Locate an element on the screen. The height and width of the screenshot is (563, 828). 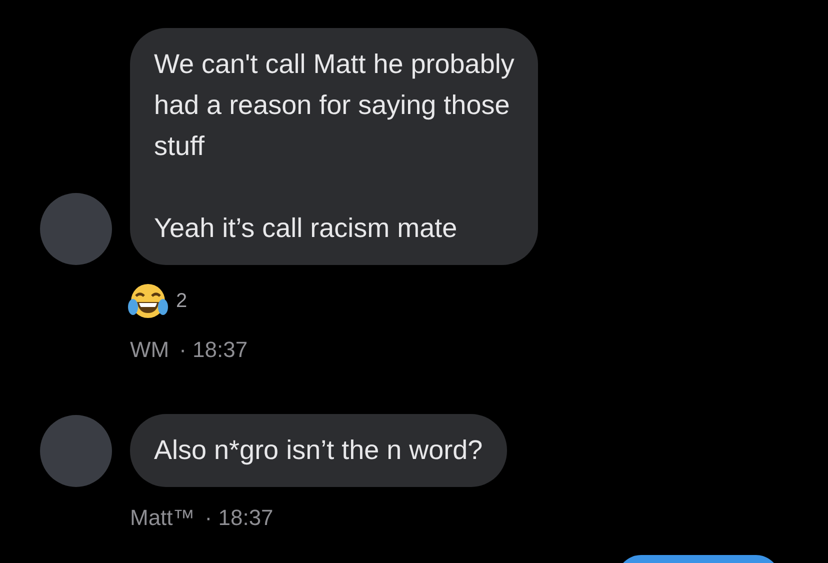
reaction-count: 2 is located at coordinates (182, 301).